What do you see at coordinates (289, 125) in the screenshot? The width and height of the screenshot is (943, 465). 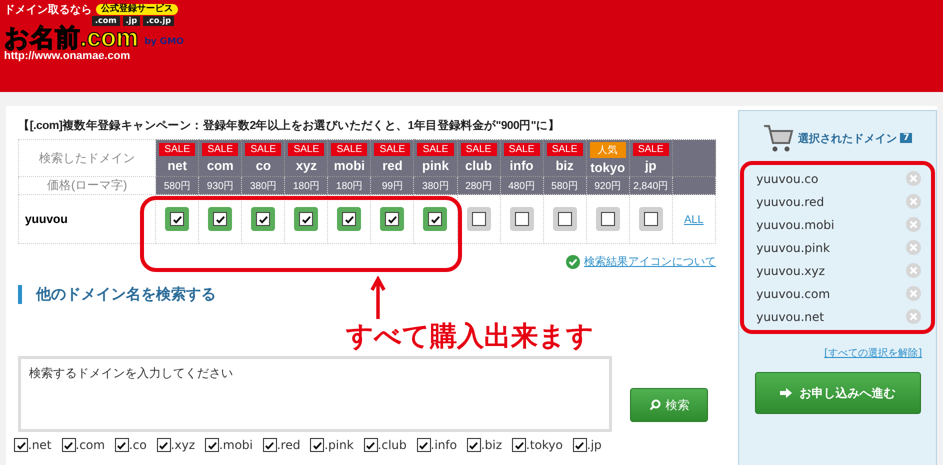 I see `campaign-text: 【[.com]複数年登録キャンペーン：登録年数2年以上をお選びいただくと、1年目登録料金が"900円"に】` at bounding box center [289, 125].